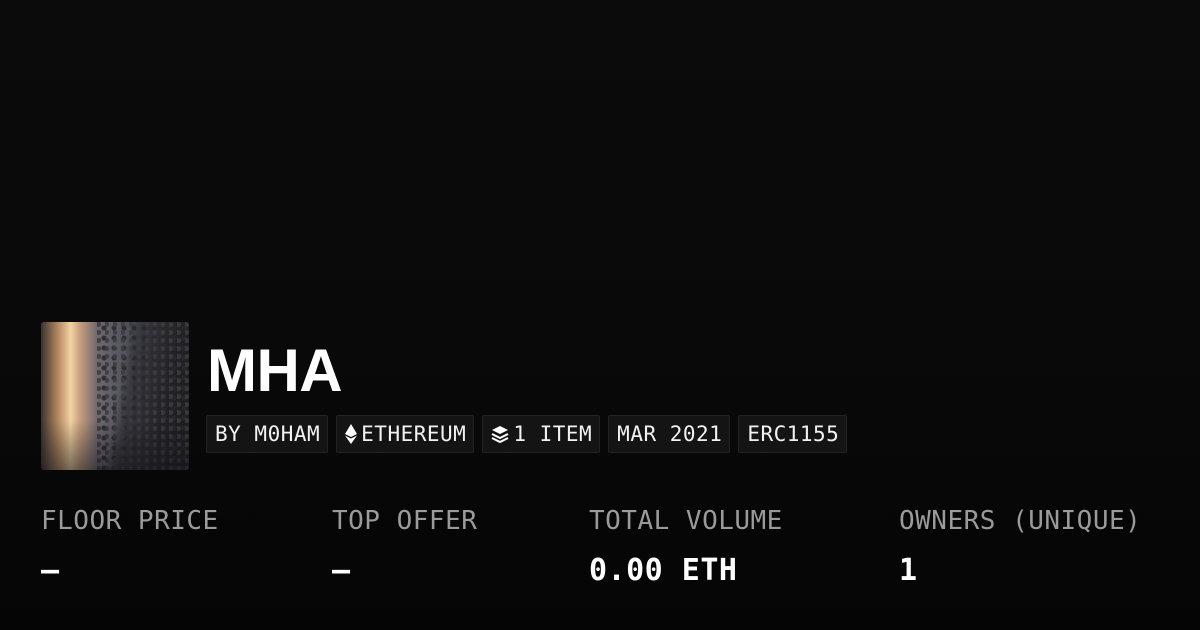  I want to click on total-volume-value: 0.00 ETH, so click(663, 570).